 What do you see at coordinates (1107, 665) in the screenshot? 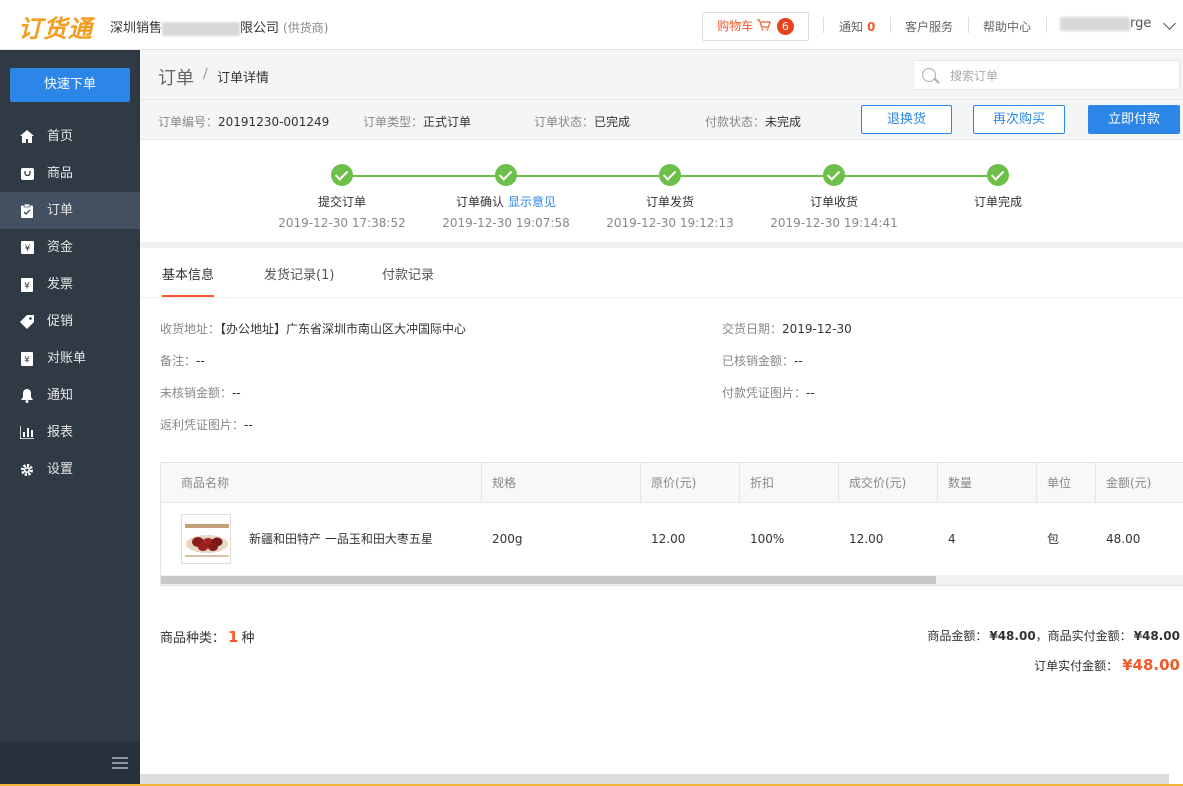
I see `order-paid-summary: 订单实付金额： ¥48.00` at bounding box center [1107, 665].